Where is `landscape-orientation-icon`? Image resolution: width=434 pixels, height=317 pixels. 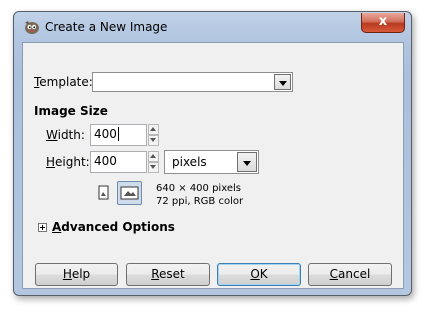 landscape-orientation-icon is located at coordinates (129, 193).